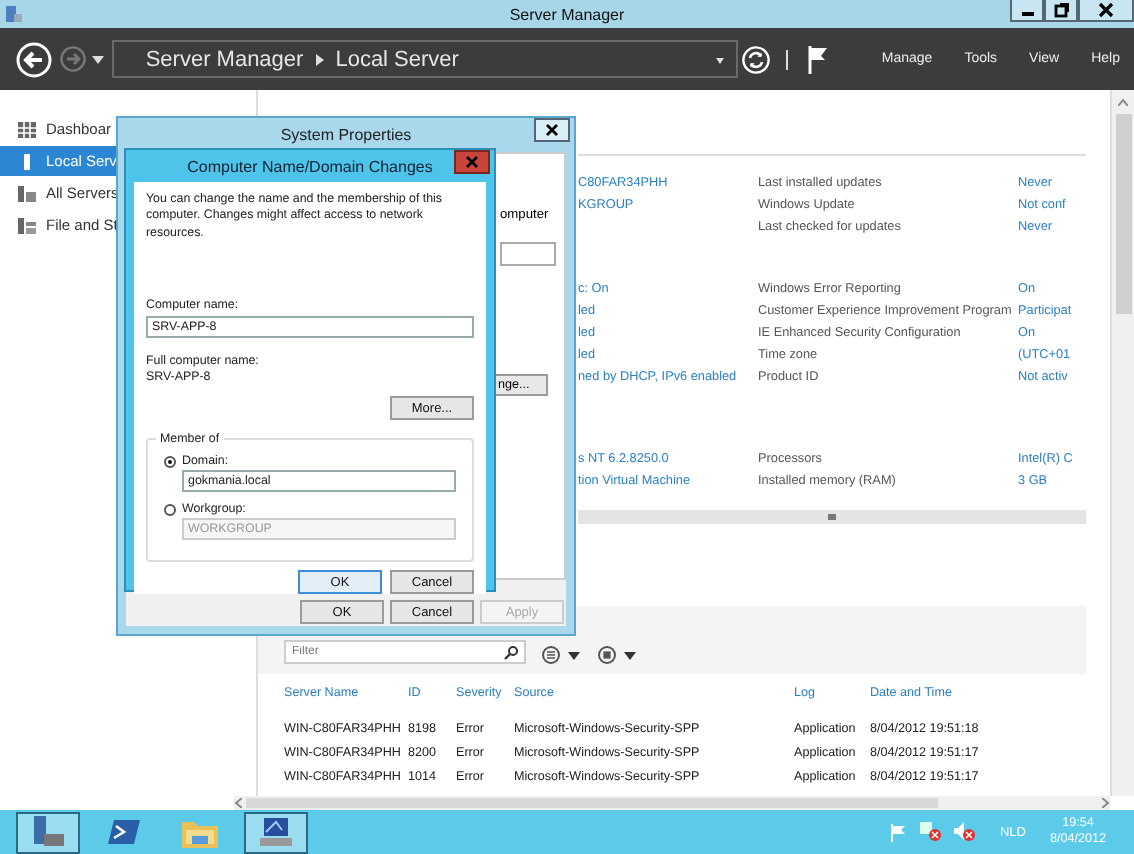  What do you see at coordinates (310, 166) in the screenshot?
I see `dialog-title: Computer Name/Domain Changes` at bounding box center [310, 166].